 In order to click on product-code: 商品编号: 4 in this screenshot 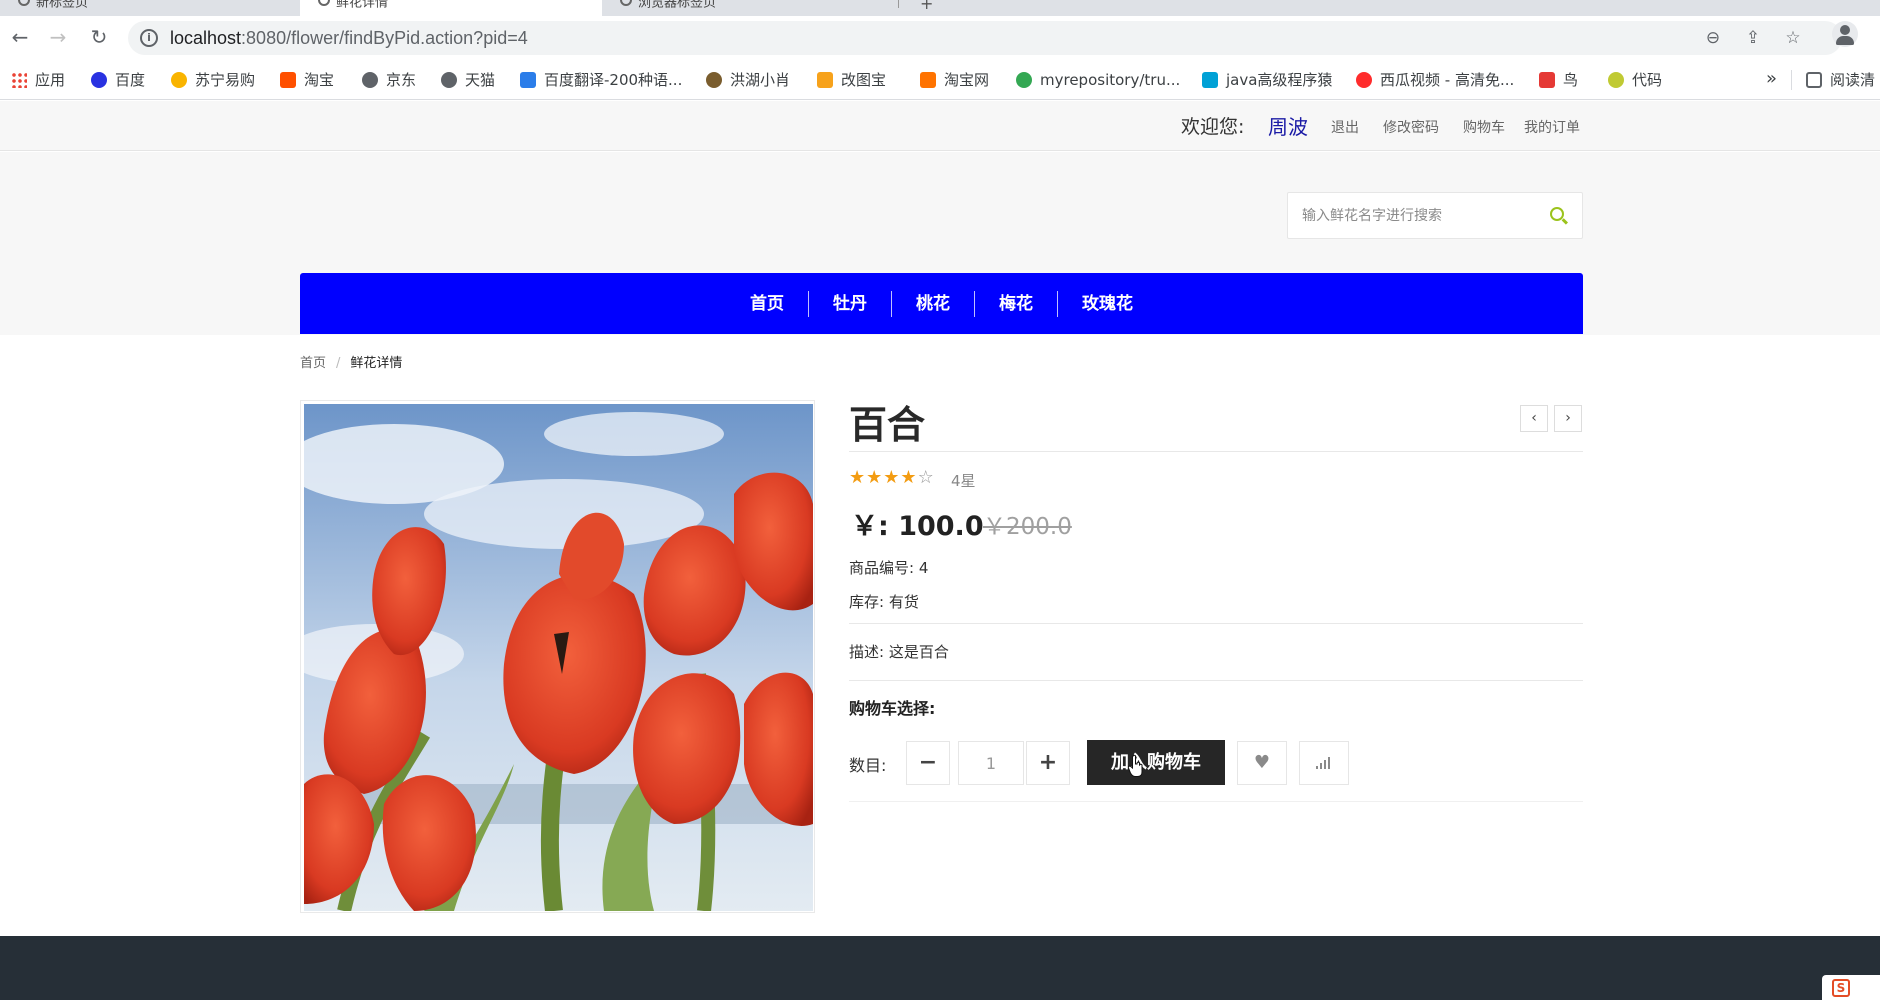, I will do `click(889, 568)`.